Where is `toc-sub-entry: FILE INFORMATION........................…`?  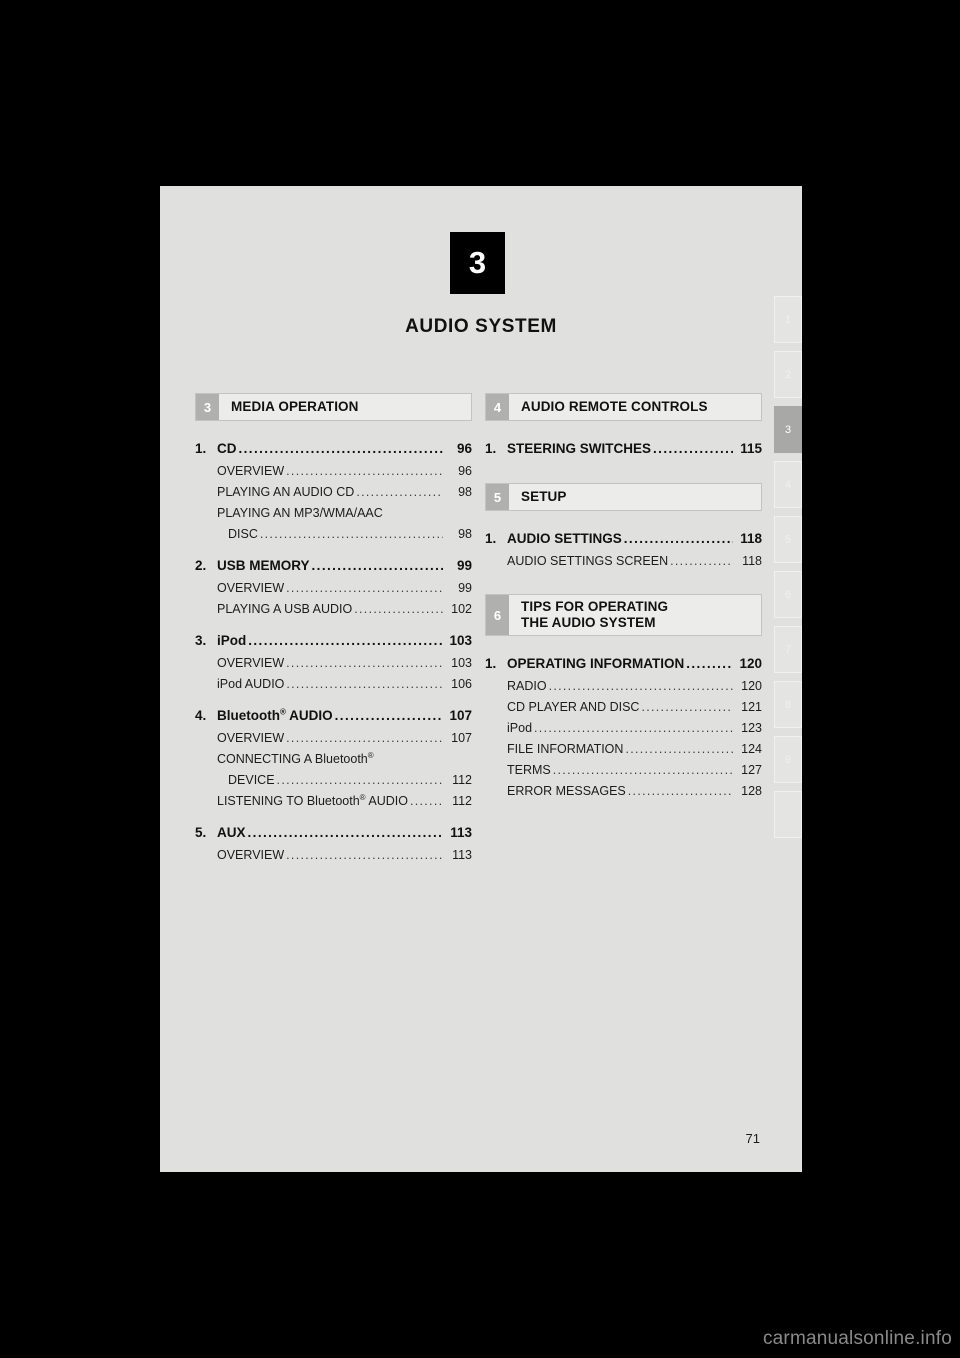 toc-sub-entry: FILE INFORMATION........................… is located at coordinates (623, 749).